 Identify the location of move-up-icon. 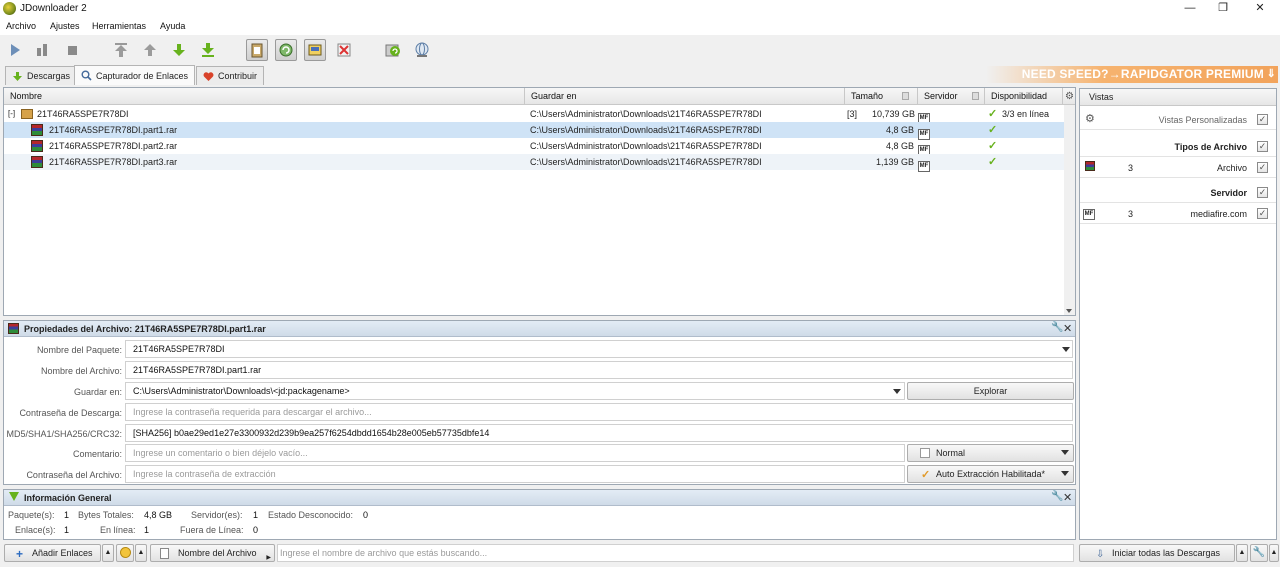
(150, 50).